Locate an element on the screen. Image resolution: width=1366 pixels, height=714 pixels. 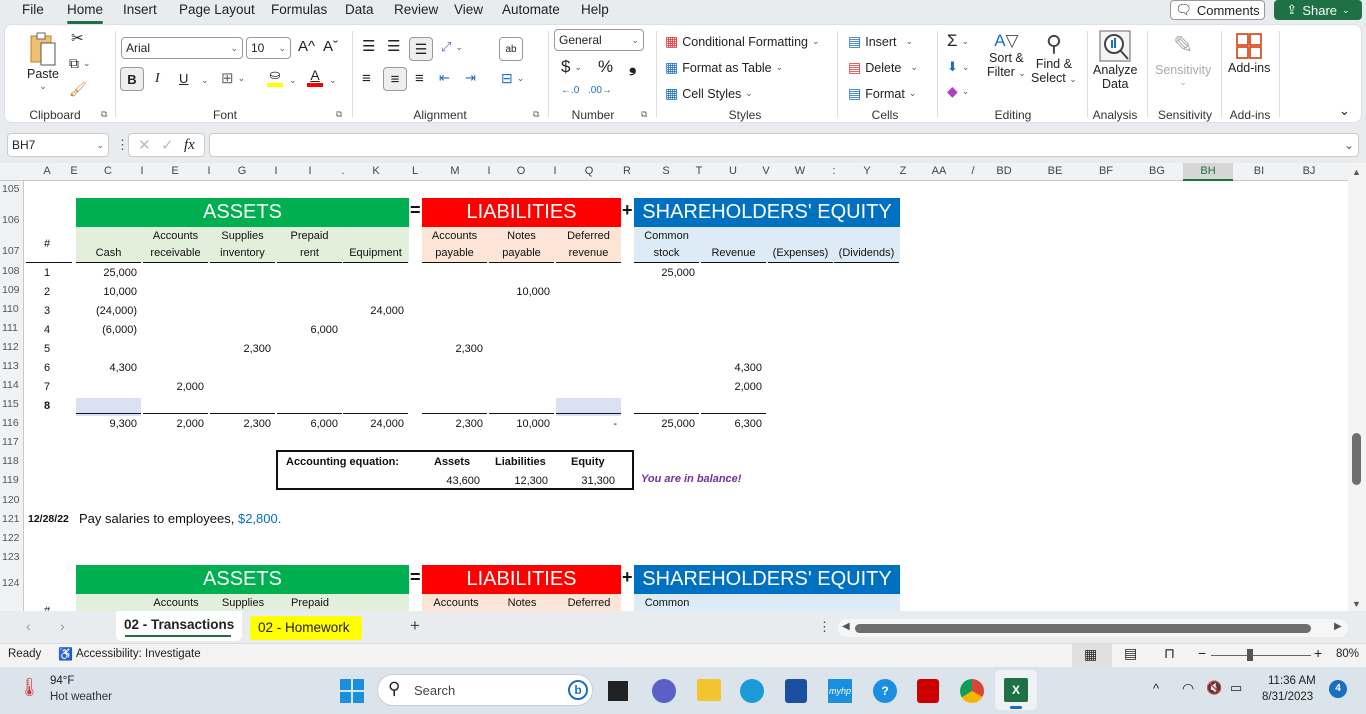
weather-desc: Hot weather is located at coordinates (81, 697).